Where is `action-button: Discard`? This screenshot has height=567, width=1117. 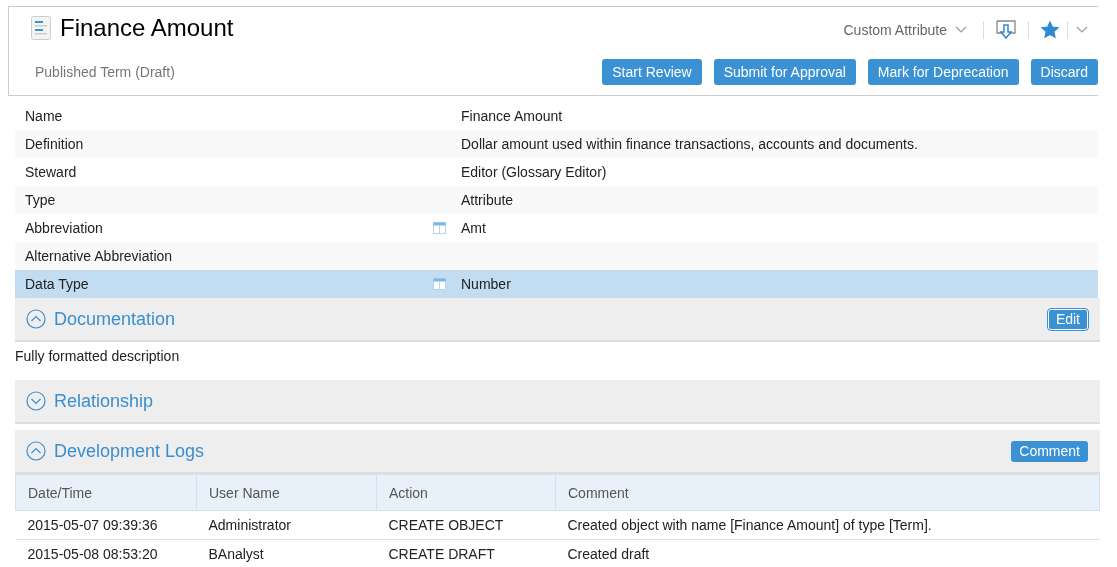 action-button: Discard is located at coordinates (1064, 72).